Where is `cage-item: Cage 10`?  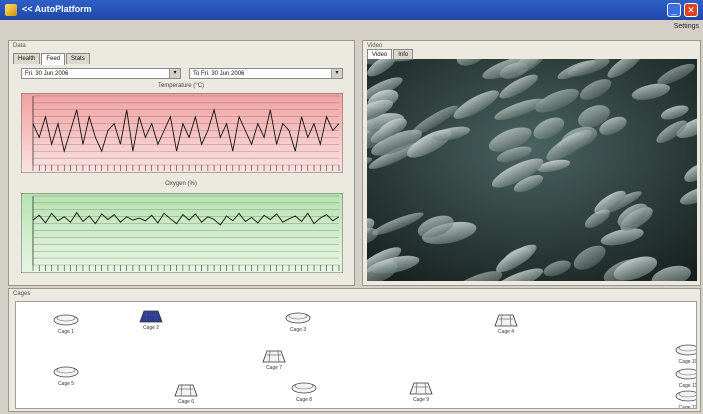
cage-item: Cage 10 is located at coordinates (682, 352).